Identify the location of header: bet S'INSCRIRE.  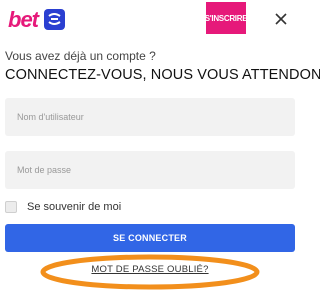
(150, 21).